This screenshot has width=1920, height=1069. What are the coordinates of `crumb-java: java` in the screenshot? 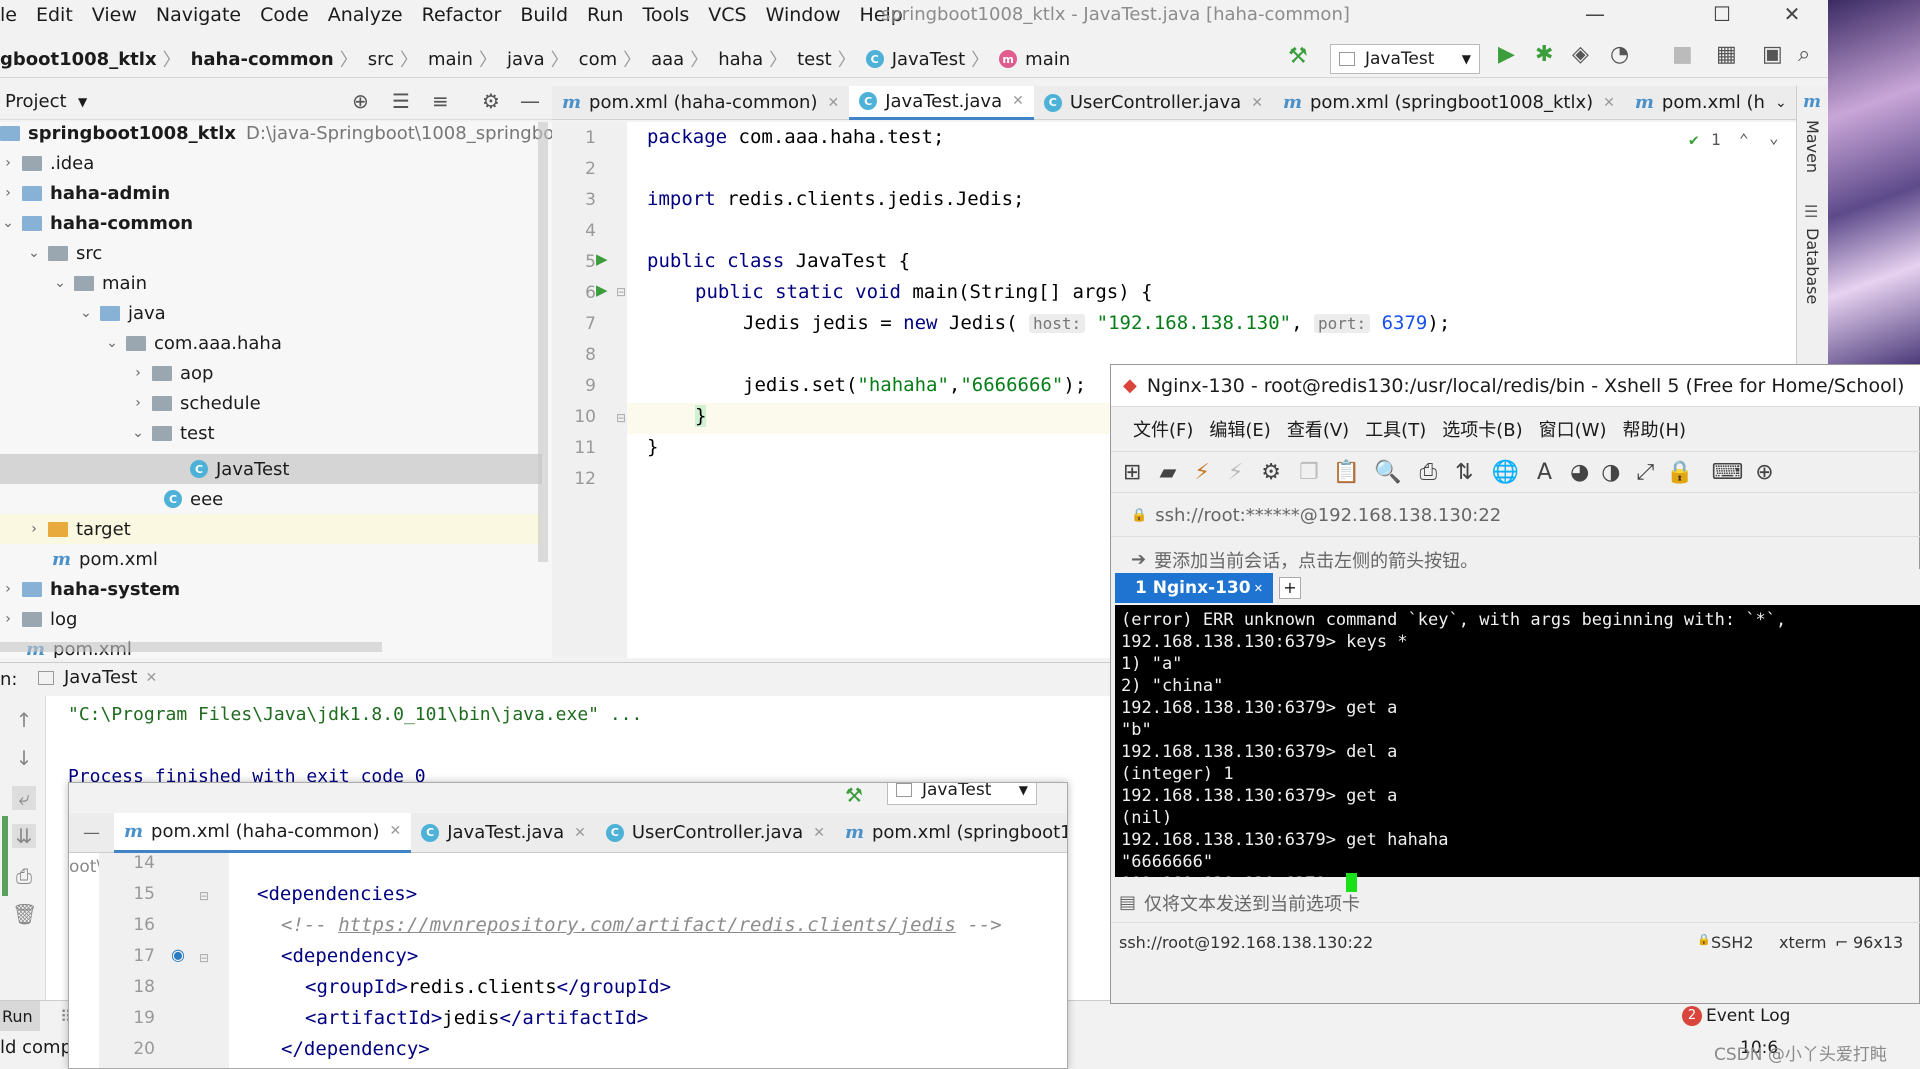 It's located at (526, 59).